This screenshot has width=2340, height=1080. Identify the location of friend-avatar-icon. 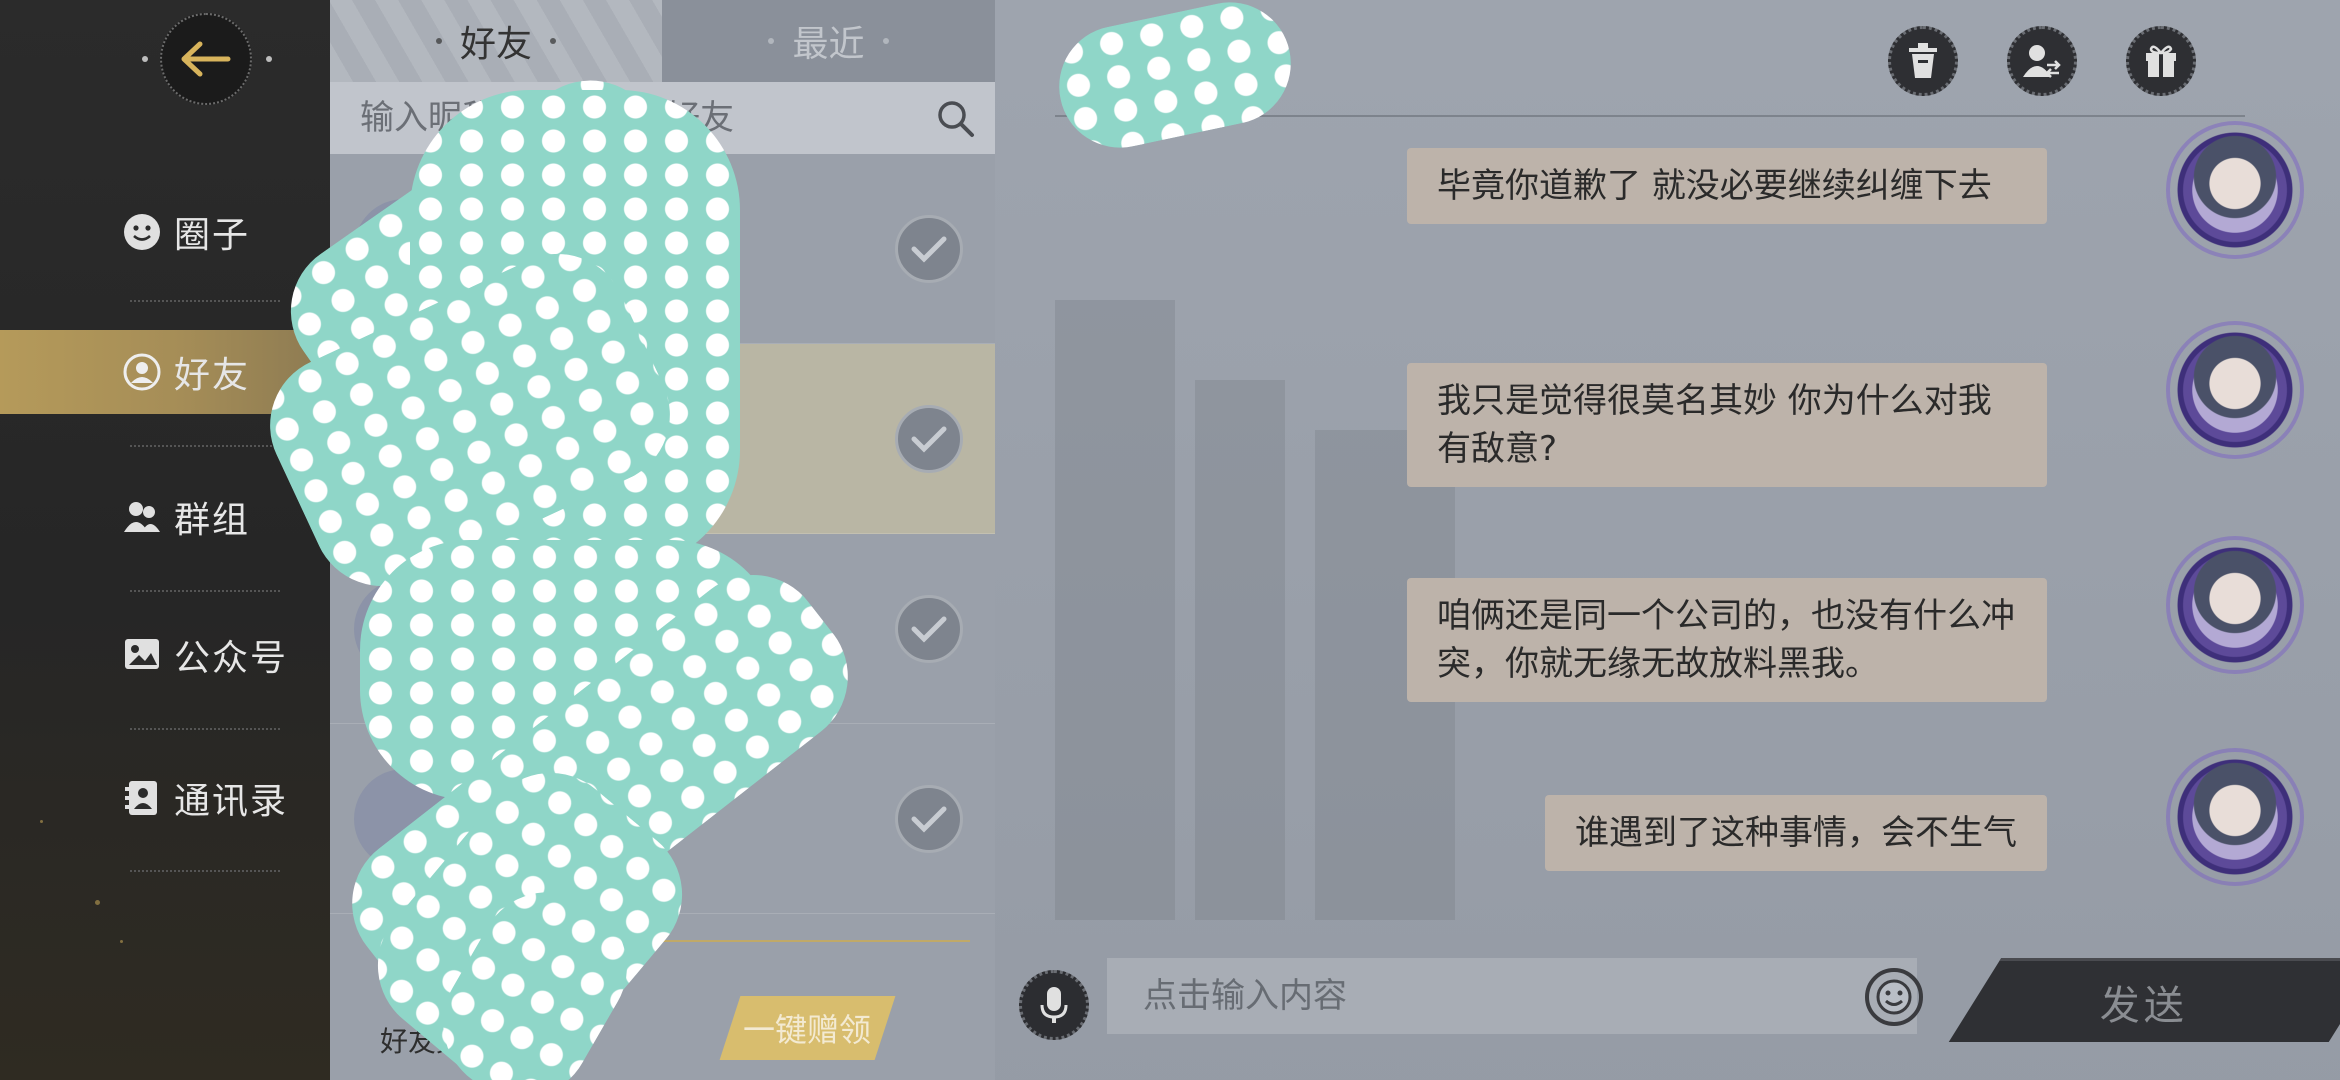
(142, 372).